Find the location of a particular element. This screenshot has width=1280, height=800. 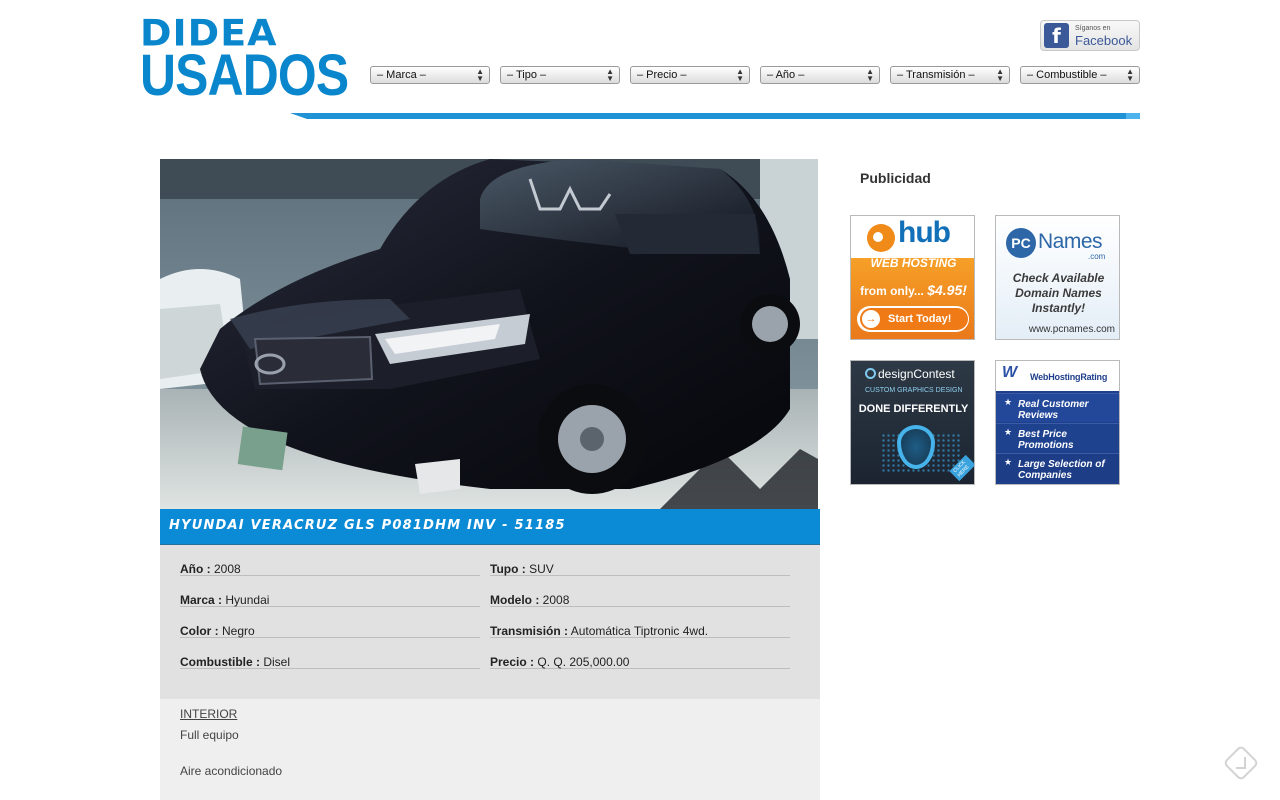

spec-row: Año : 2008 is located at coordinates (330, 560).